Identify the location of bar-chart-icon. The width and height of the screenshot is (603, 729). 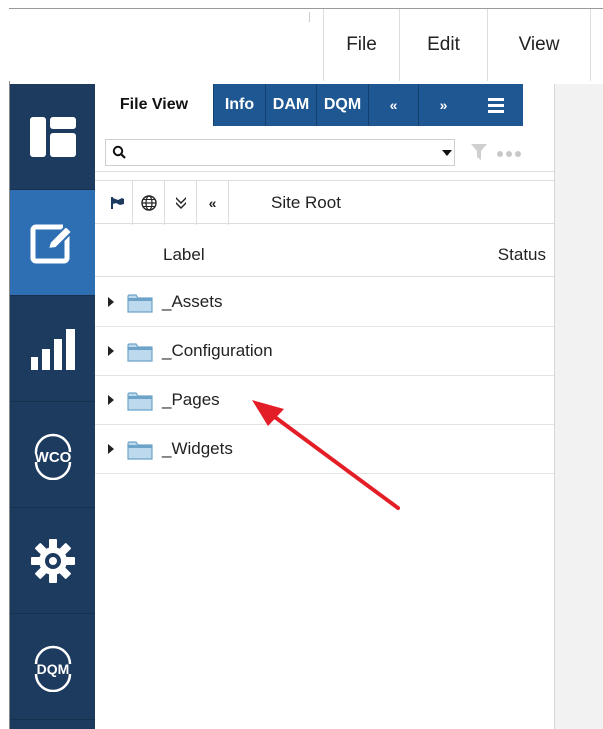
(52, 349).